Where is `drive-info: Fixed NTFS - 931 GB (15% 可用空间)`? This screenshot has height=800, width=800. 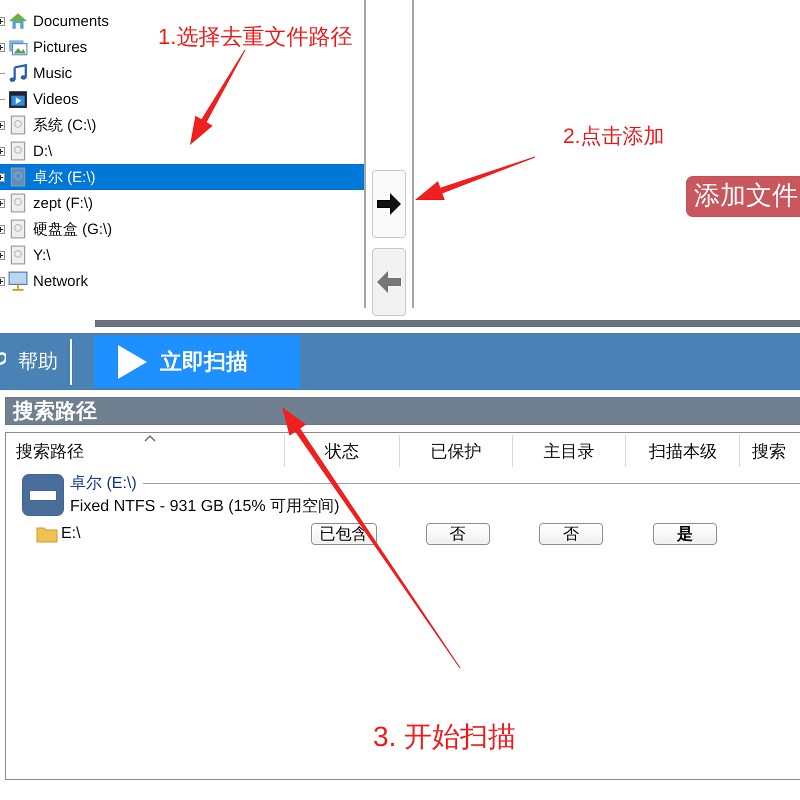
drive-info: Fixed NTFS - 931 GB (15% 可用空间) is located at coordinates (205, 506).